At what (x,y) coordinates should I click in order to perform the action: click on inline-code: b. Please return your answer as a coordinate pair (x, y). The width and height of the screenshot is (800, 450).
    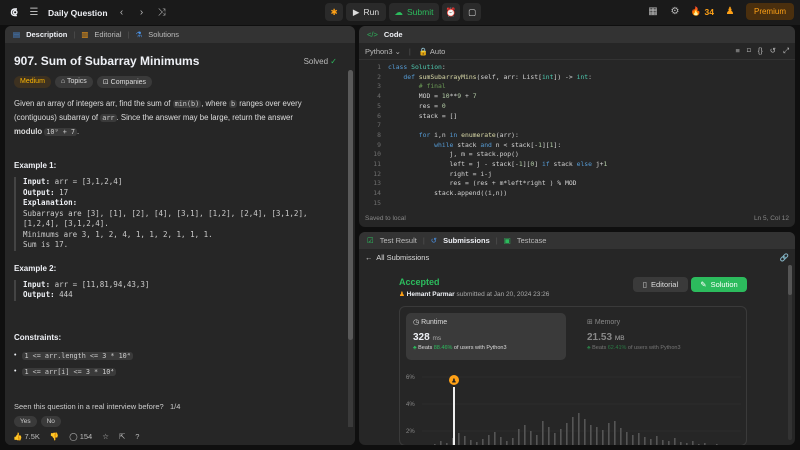
    Looking at the image, I should click on (233, 104).